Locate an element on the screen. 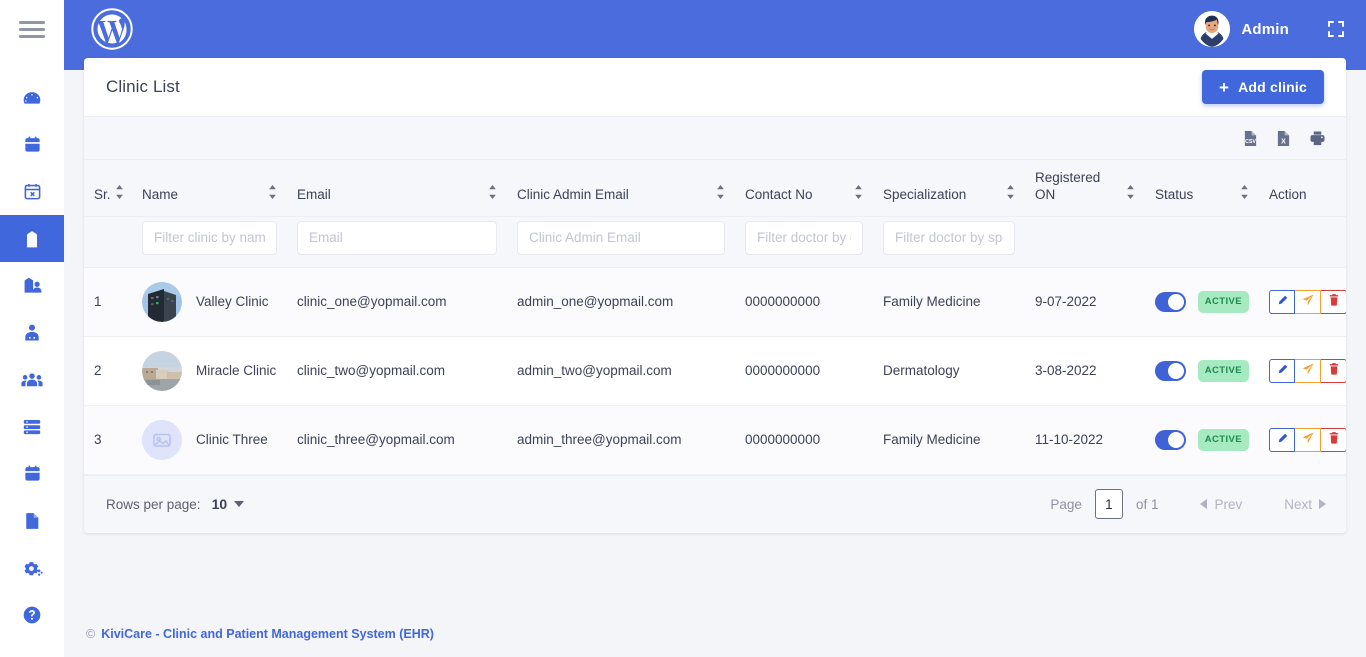 The height and width of the screenshot is (657, 1366). sidebar-item-services is located at coordinates (32, 426).